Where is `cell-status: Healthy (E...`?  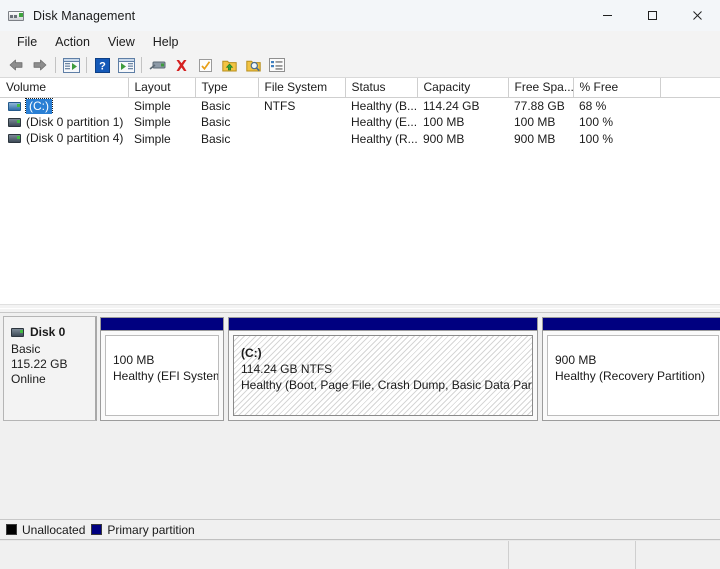 cell-status: Healthy (E... is located at coordinates (384, 122).